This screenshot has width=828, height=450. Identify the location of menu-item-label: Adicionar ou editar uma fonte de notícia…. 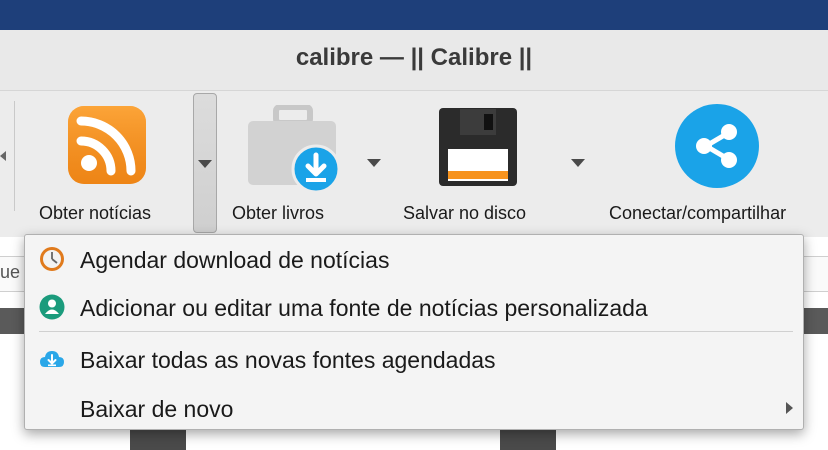
(364, 308).